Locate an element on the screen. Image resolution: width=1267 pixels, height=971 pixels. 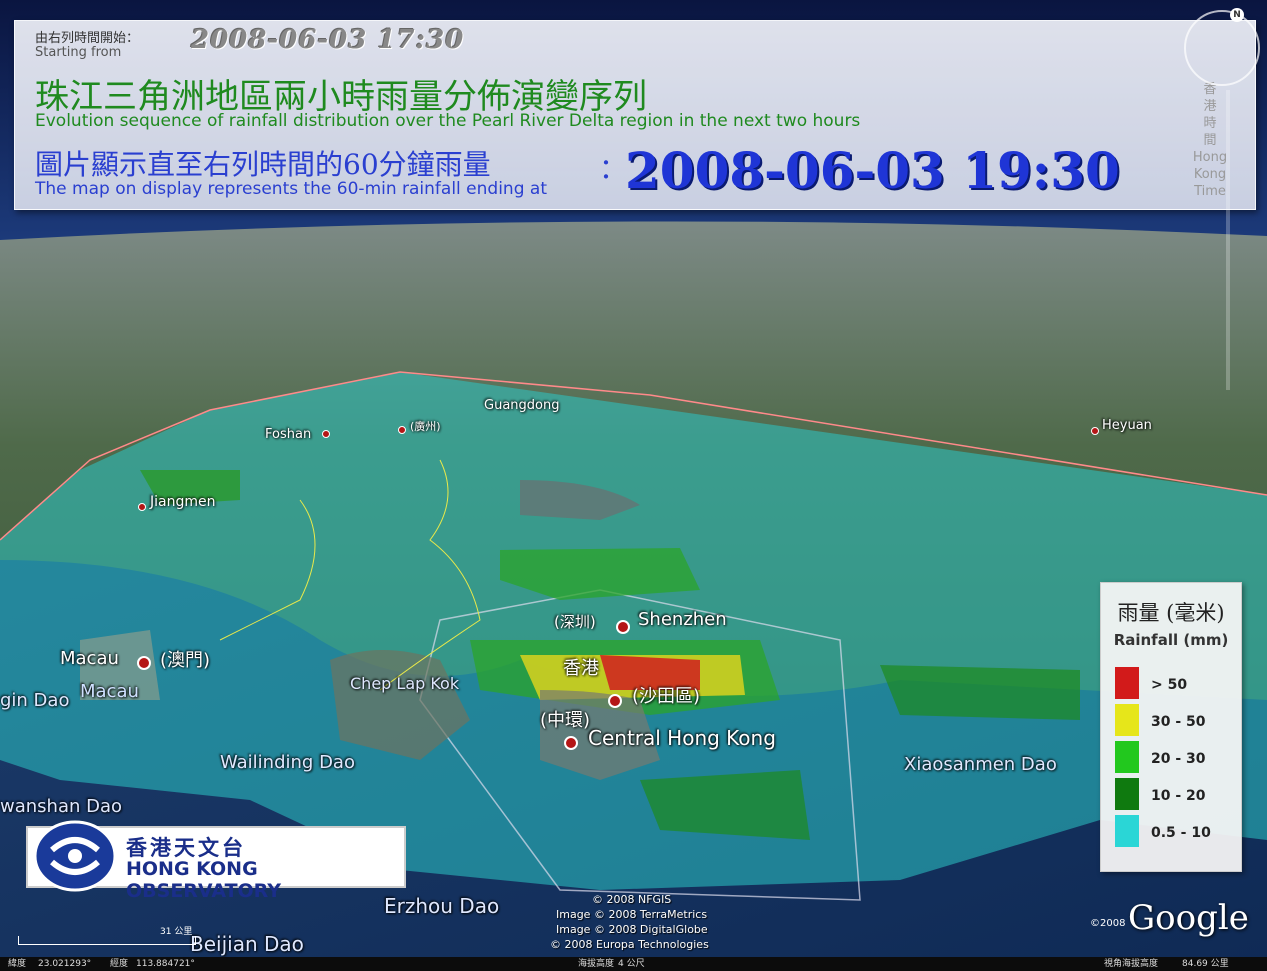
start-label-zh: 由右列時間開始： is located at coordinates (87, 38).